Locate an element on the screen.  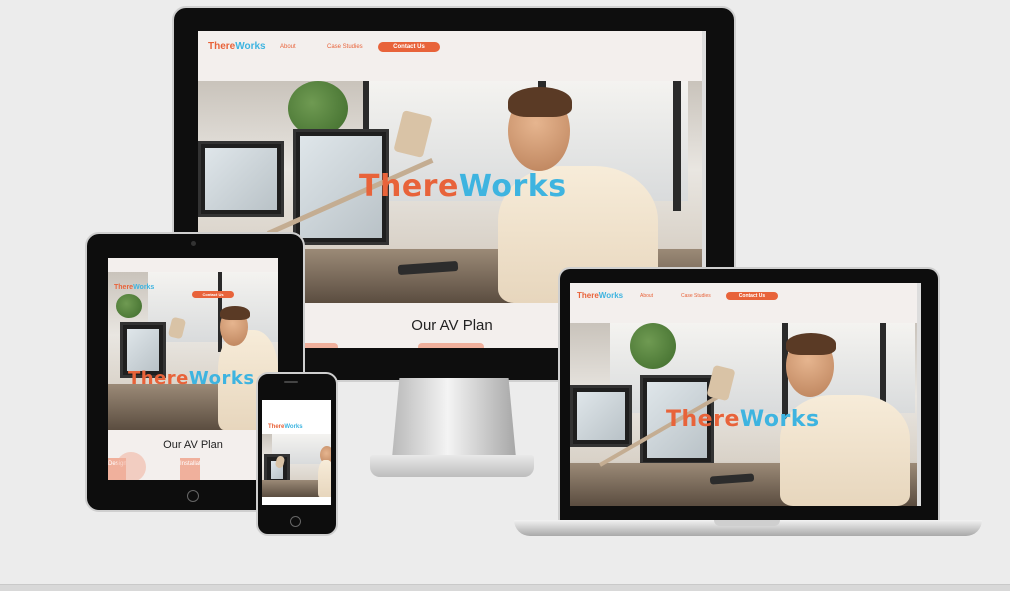
desktop-logo: ThereWorks is located at coordinates (237, 46).